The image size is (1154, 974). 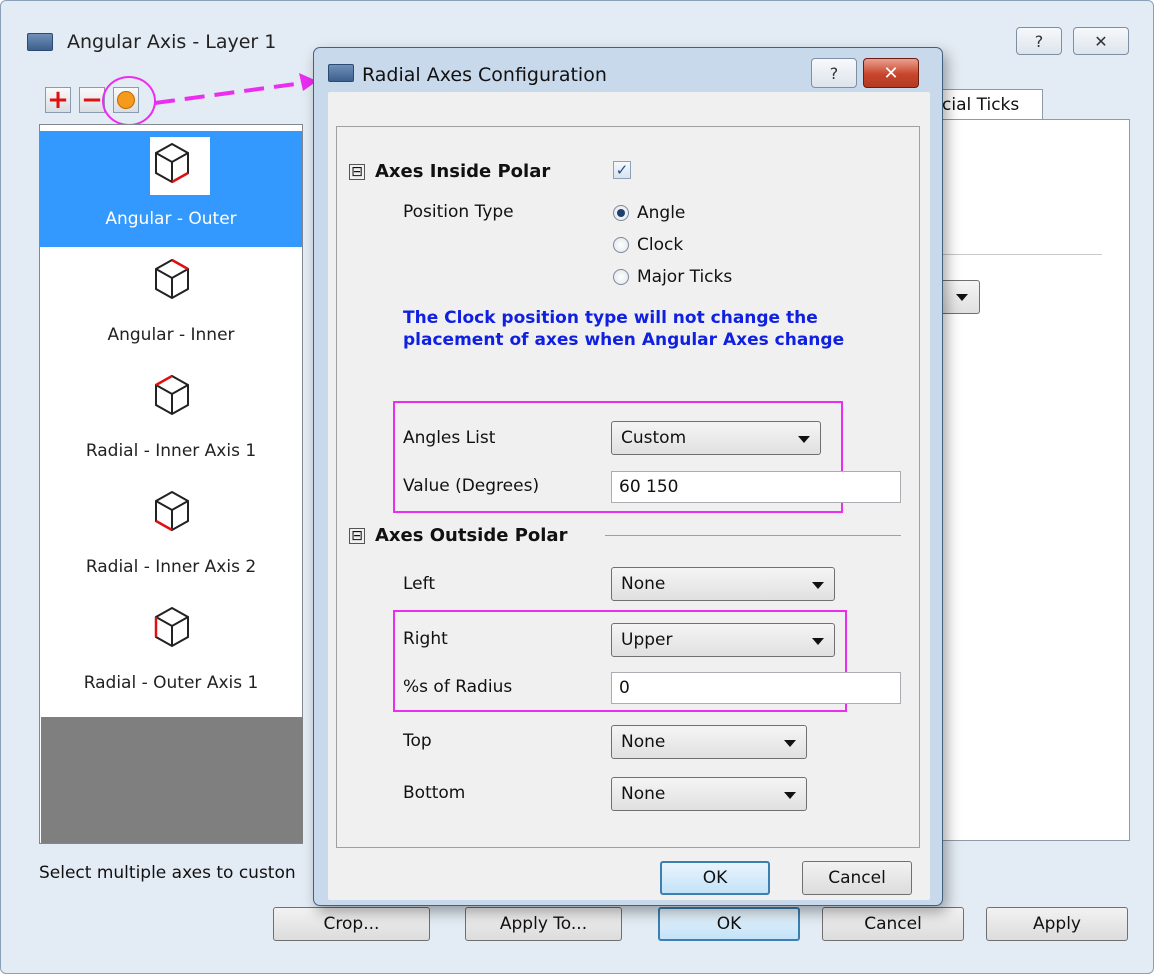 I want to click on dialog-help-button: ?, so click(x=834, y=73).